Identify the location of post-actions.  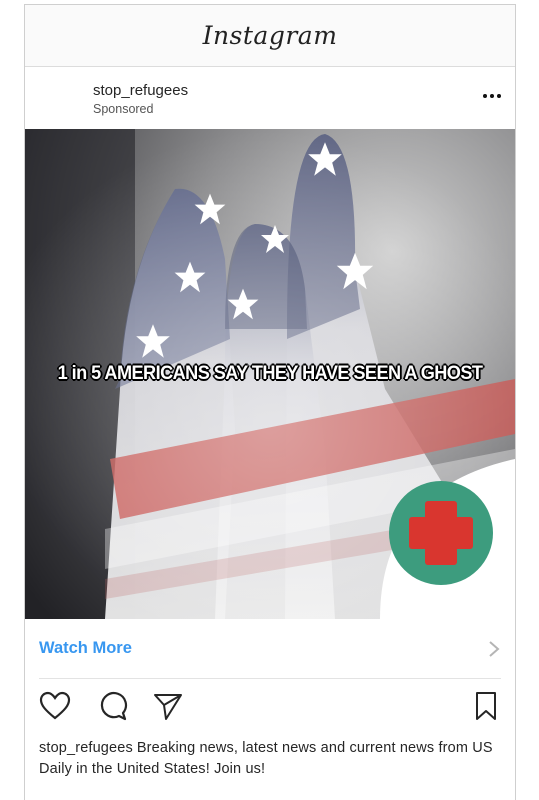
(270, 707).